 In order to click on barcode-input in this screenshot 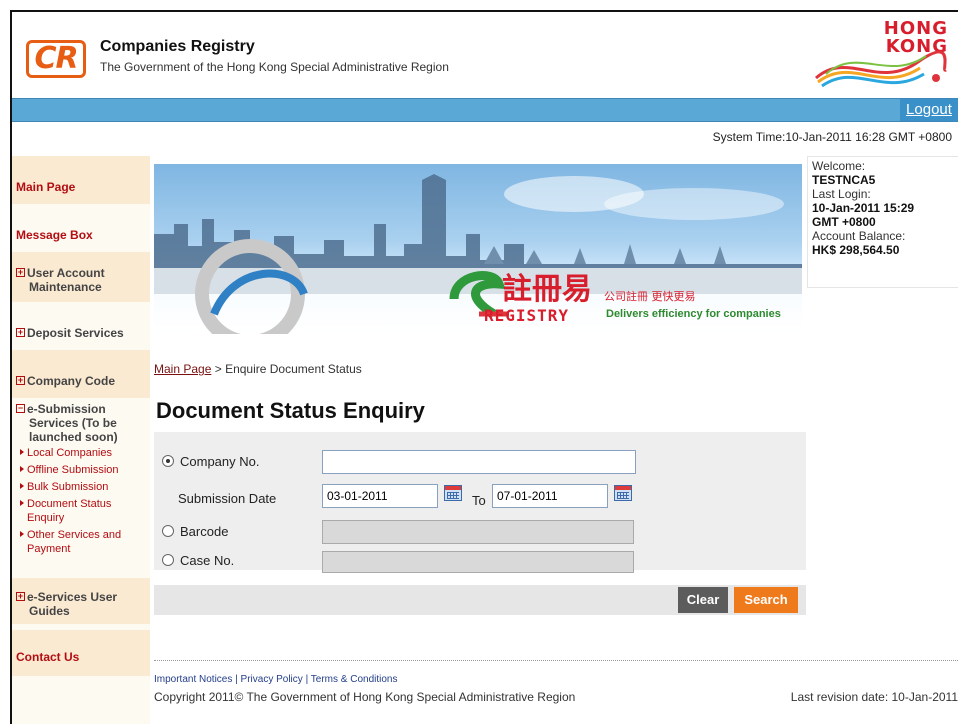, I will do `click(478, 532)`.